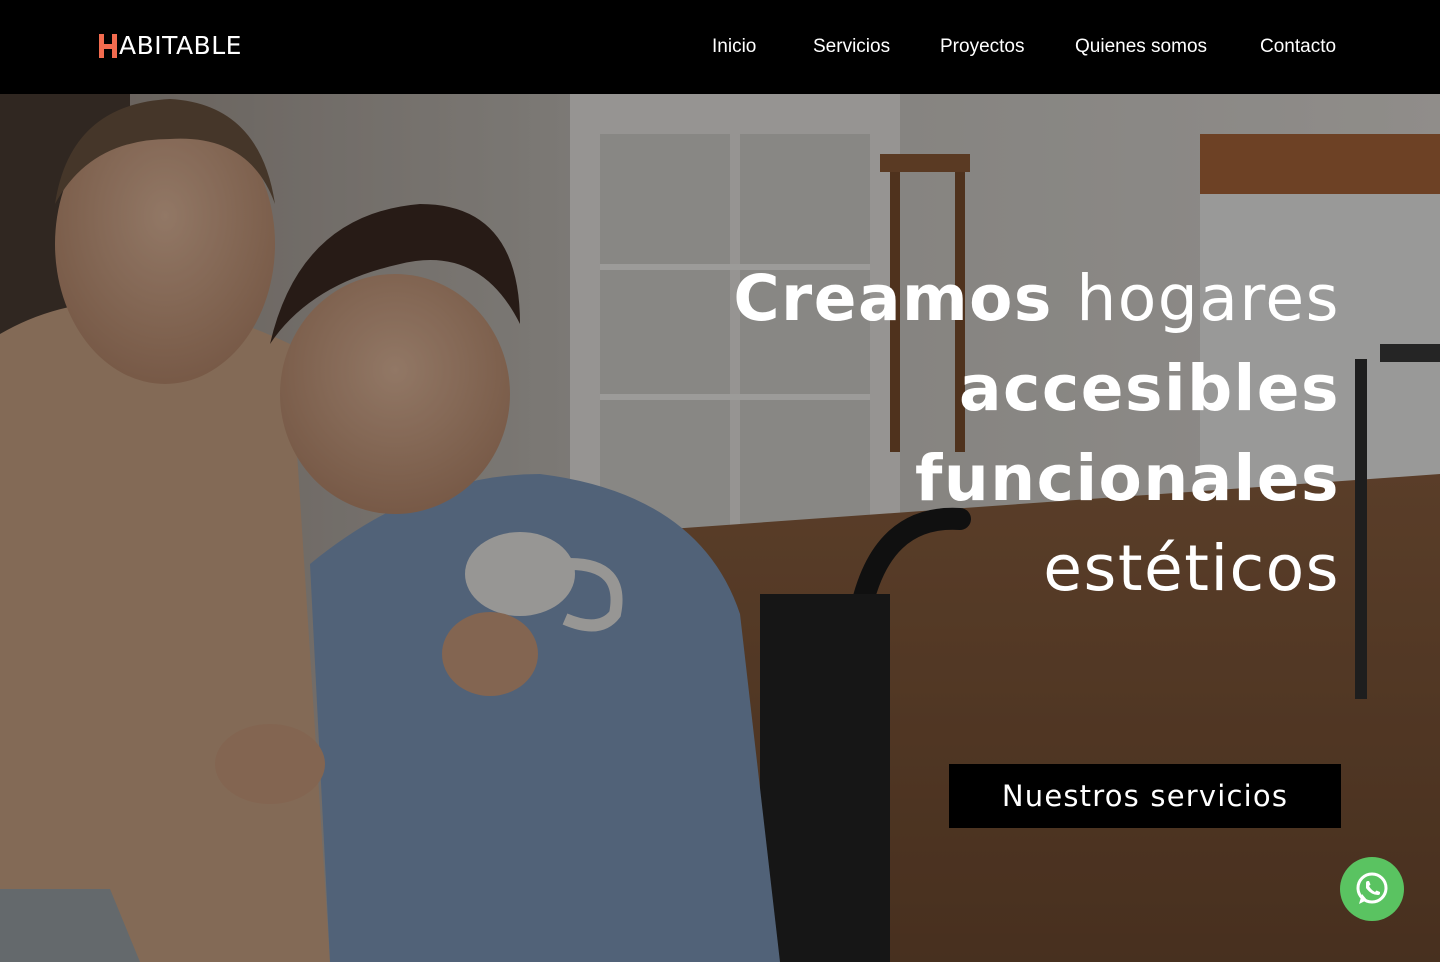 The image size is (1440, 962). I want to click on nuestros-servicios-button: Nuestros servicios, so click(1145, 796).